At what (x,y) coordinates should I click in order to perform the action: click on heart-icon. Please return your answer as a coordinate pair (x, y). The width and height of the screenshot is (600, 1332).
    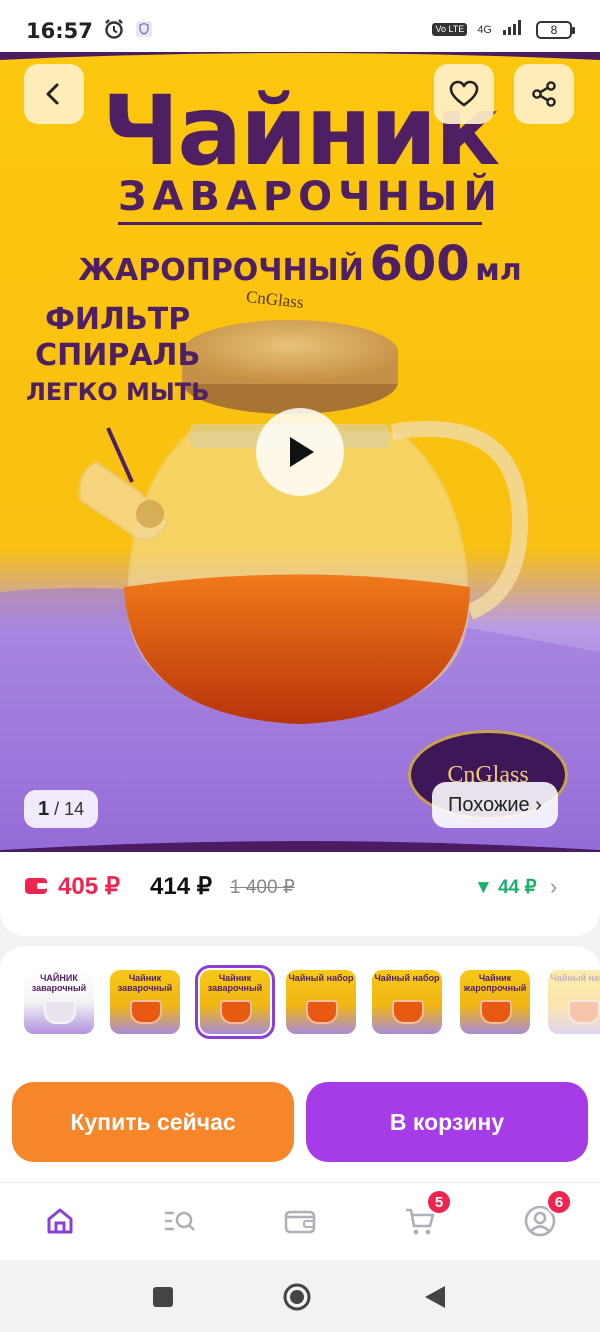
    Looking at the image, I should click on (464, 93).